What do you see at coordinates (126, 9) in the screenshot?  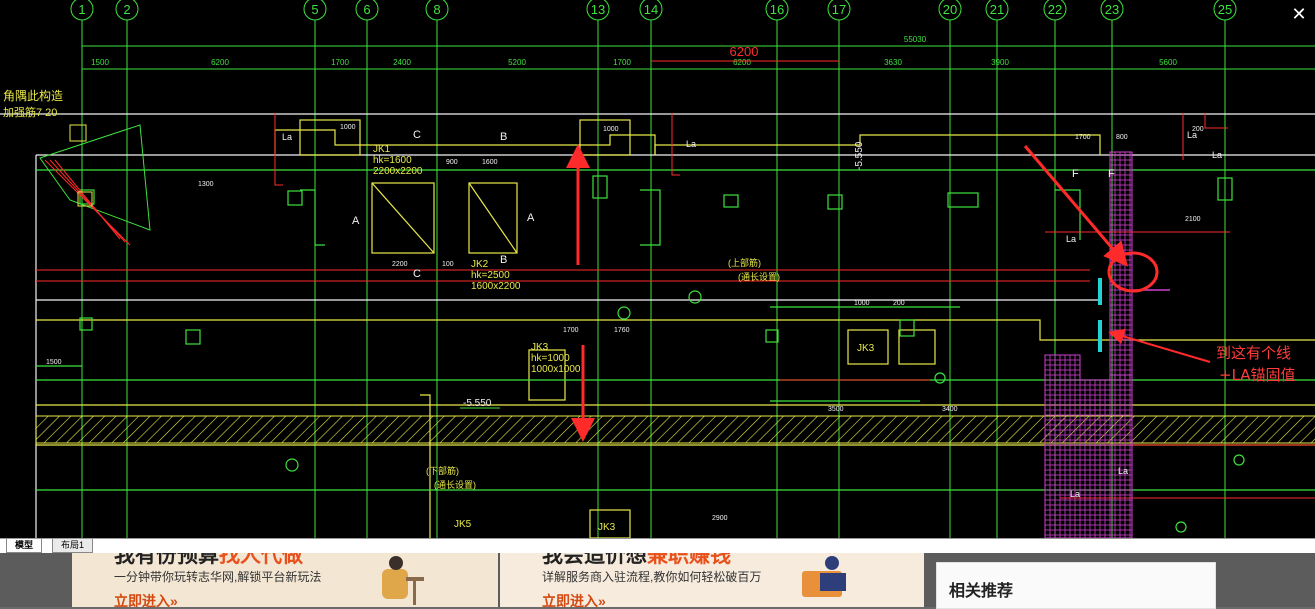 I see `axis-label: 2` at bounding box center [126, 9].